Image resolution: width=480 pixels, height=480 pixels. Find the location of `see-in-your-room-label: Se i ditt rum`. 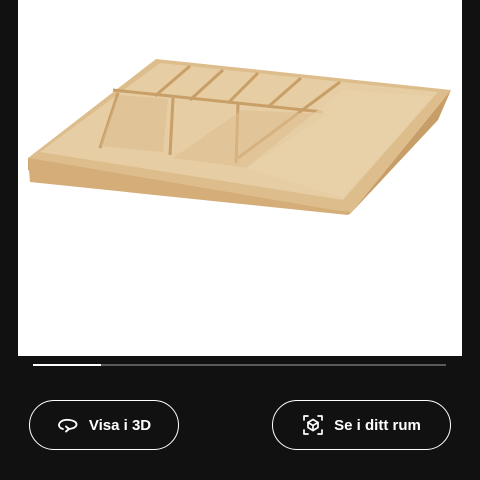

see-in-your-room-label: Se i ditt rum is located at coordinates (377, 425).